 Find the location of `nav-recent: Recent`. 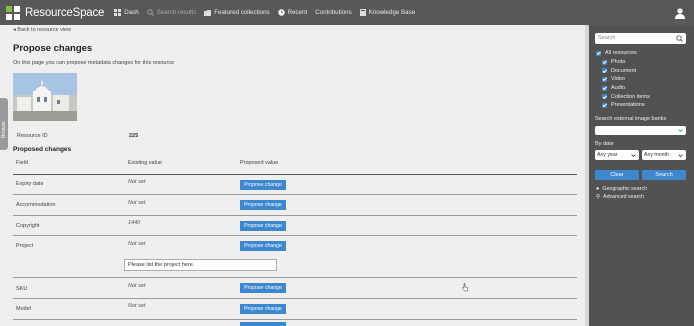

nav-recent: Recent is located at coordinates (292, 12).